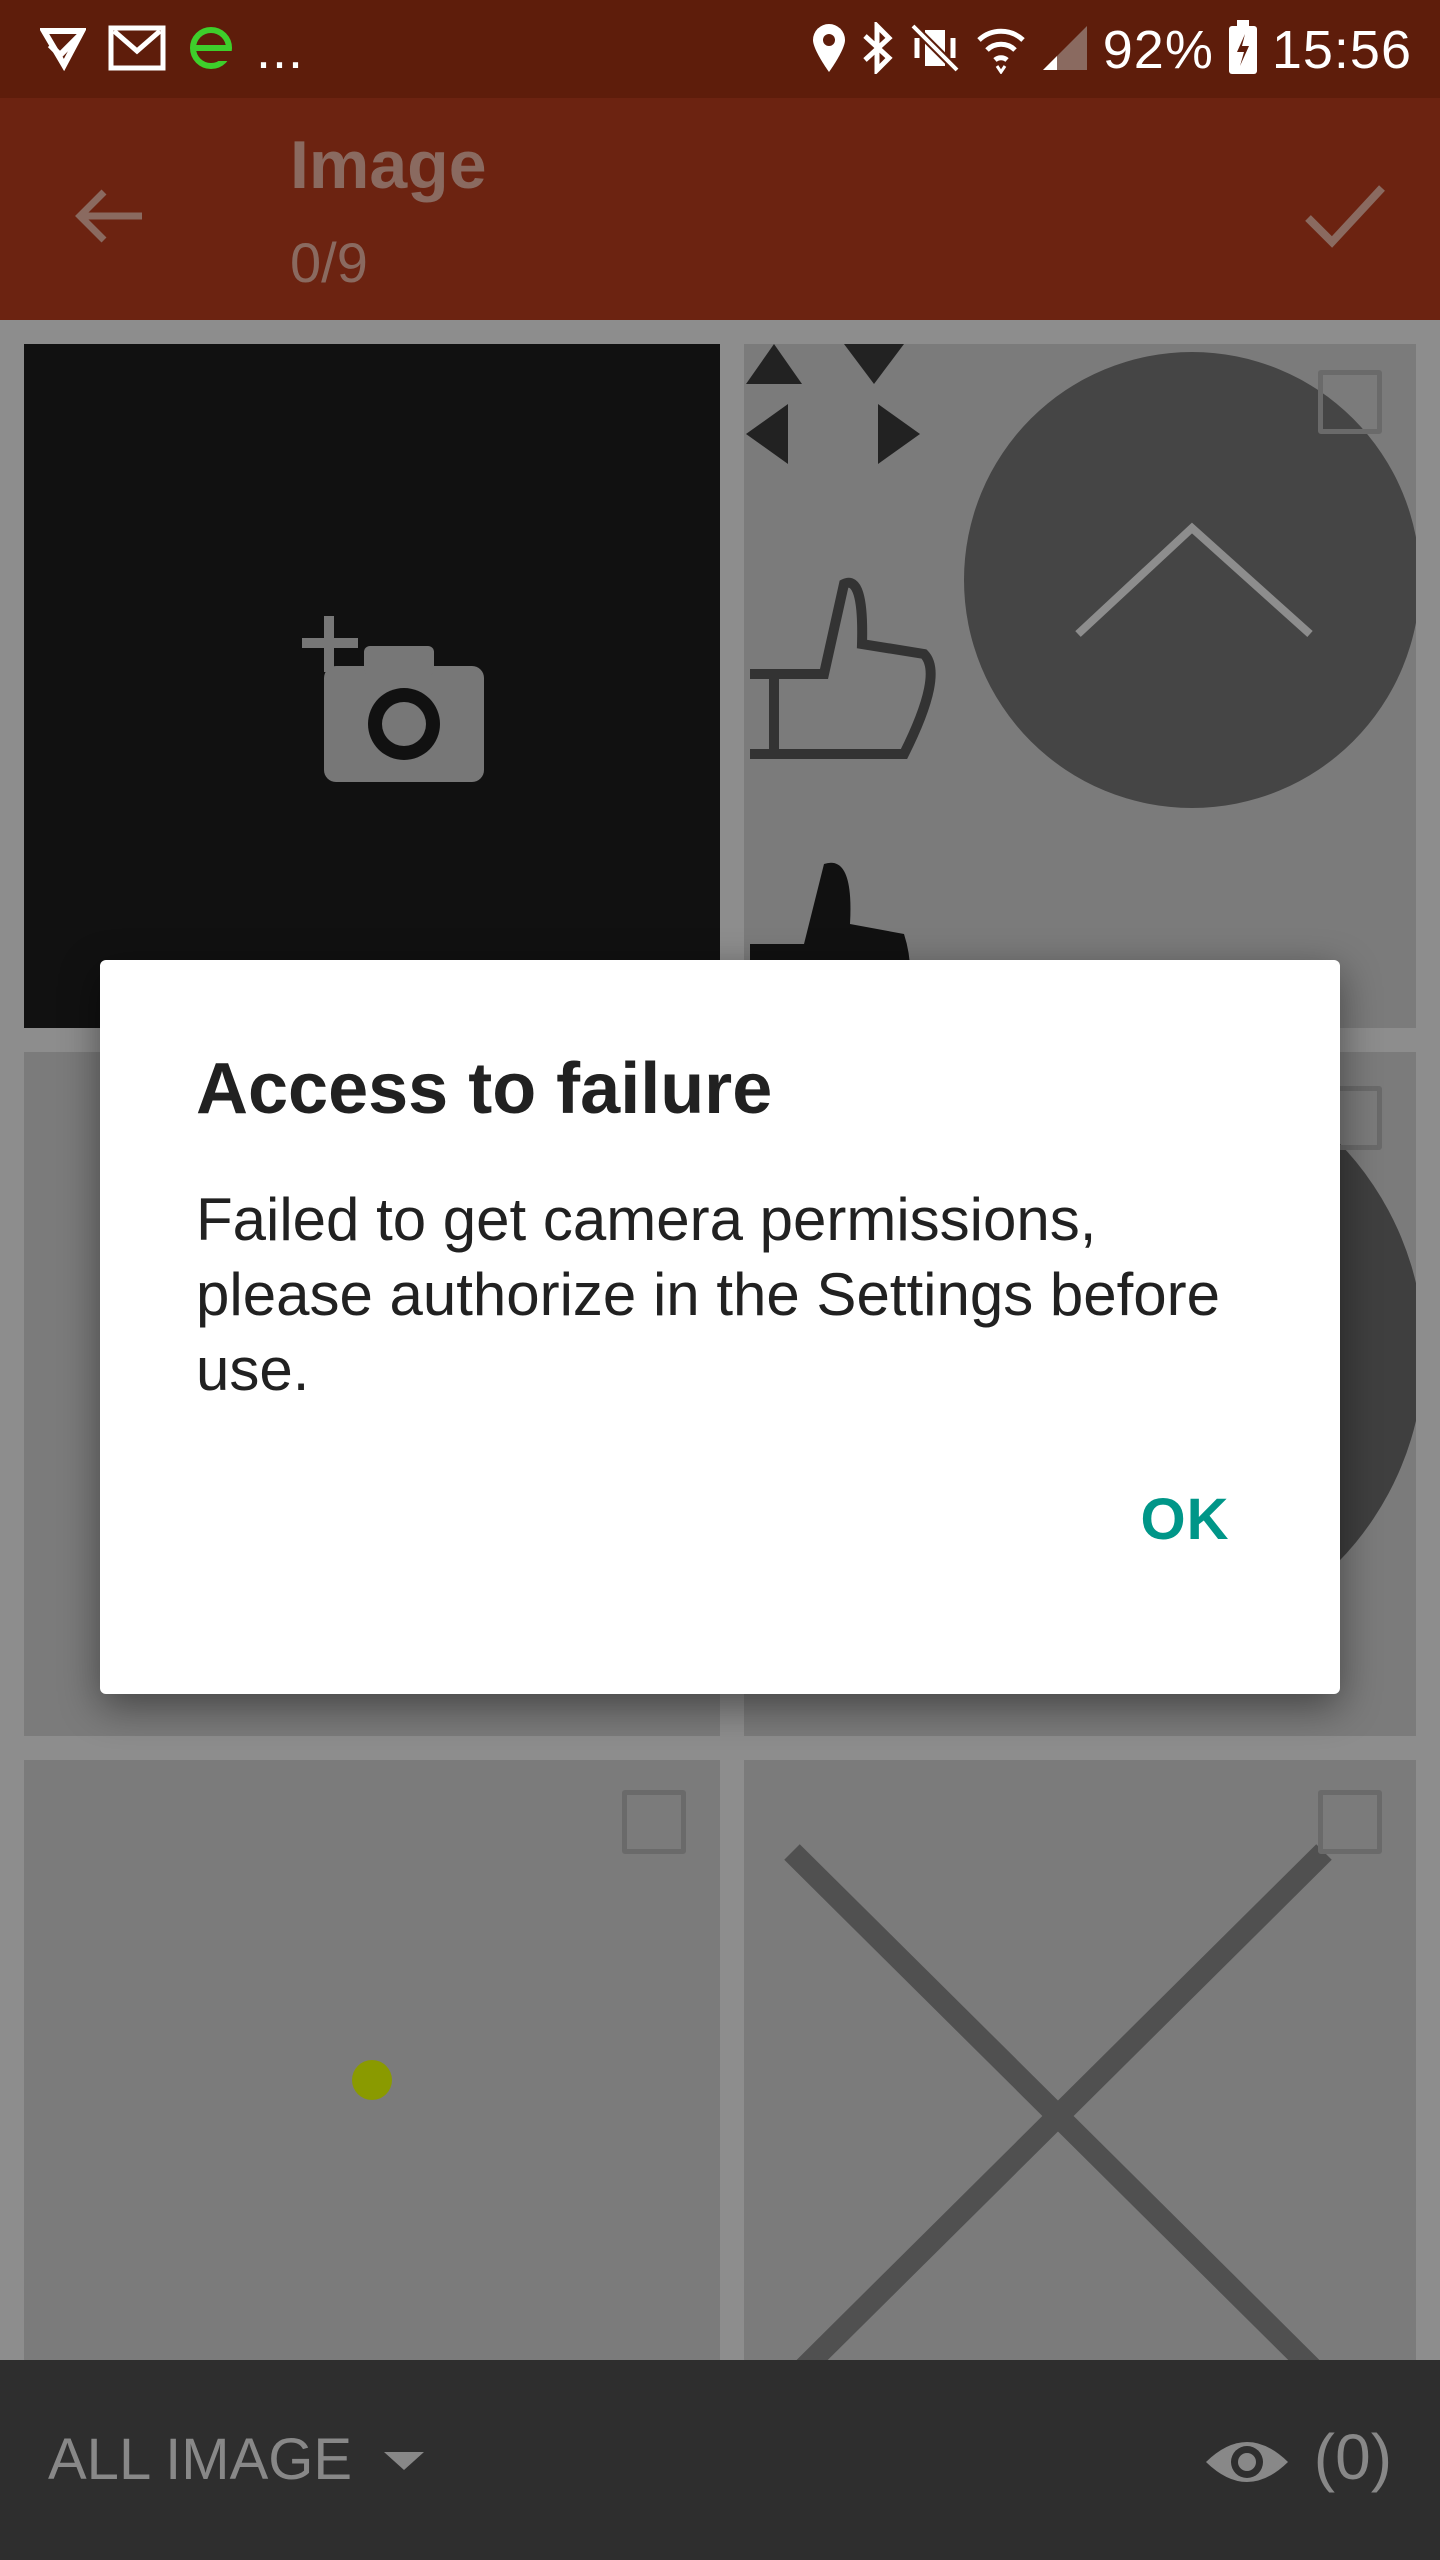  Describe the element at coordinates (935, 50) in the screenshot. I see `vibrate-mute-icon` at that location.